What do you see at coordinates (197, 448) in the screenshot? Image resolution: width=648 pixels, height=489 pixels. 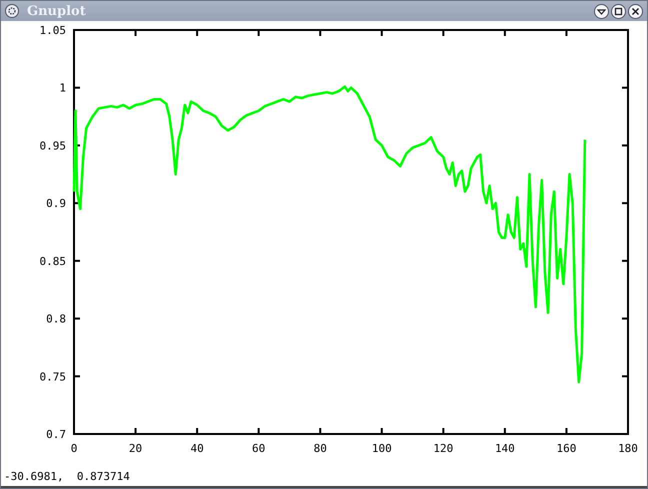 I see `x-tick-label: 40` at bounding box center [197, 448].